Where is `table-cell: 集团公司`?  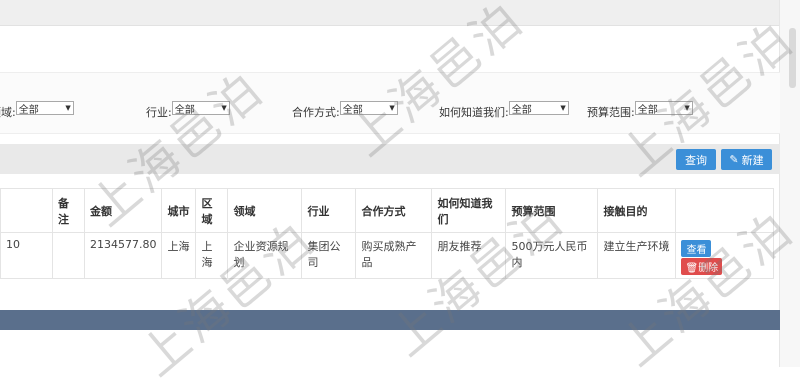 table-cell: 集团公司 is located at coordinates (329, 255).